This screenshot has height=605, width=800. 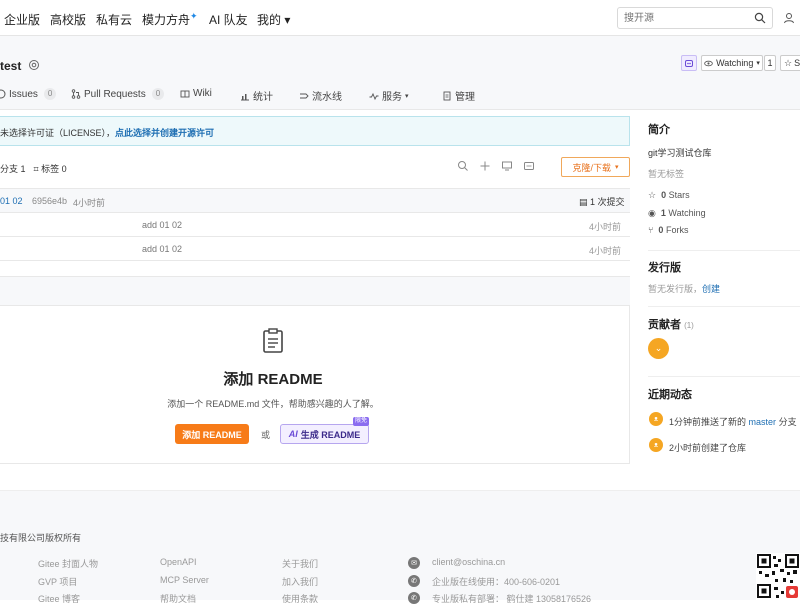 I want to click on tab-issues: Issues 0, so click(x=28, y=94).